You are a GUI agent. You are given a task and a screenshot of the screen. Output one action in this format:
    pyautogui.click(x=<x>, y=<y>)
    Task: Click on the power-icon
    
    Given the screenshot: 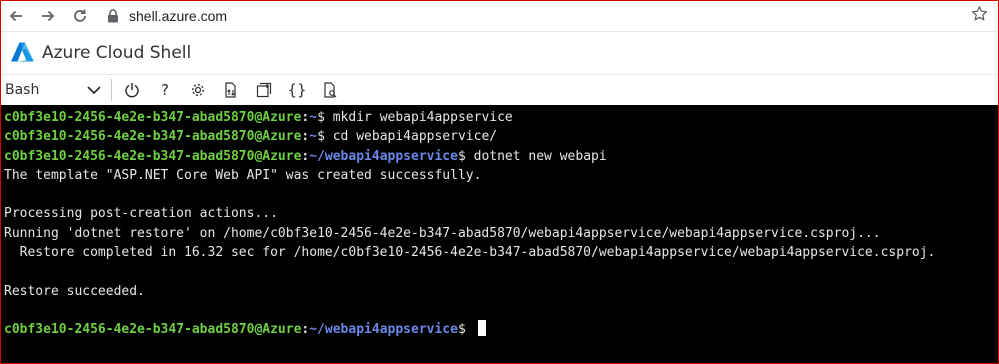 What is the action you would take?
    pyautogui.click(x=132, y=90)
    